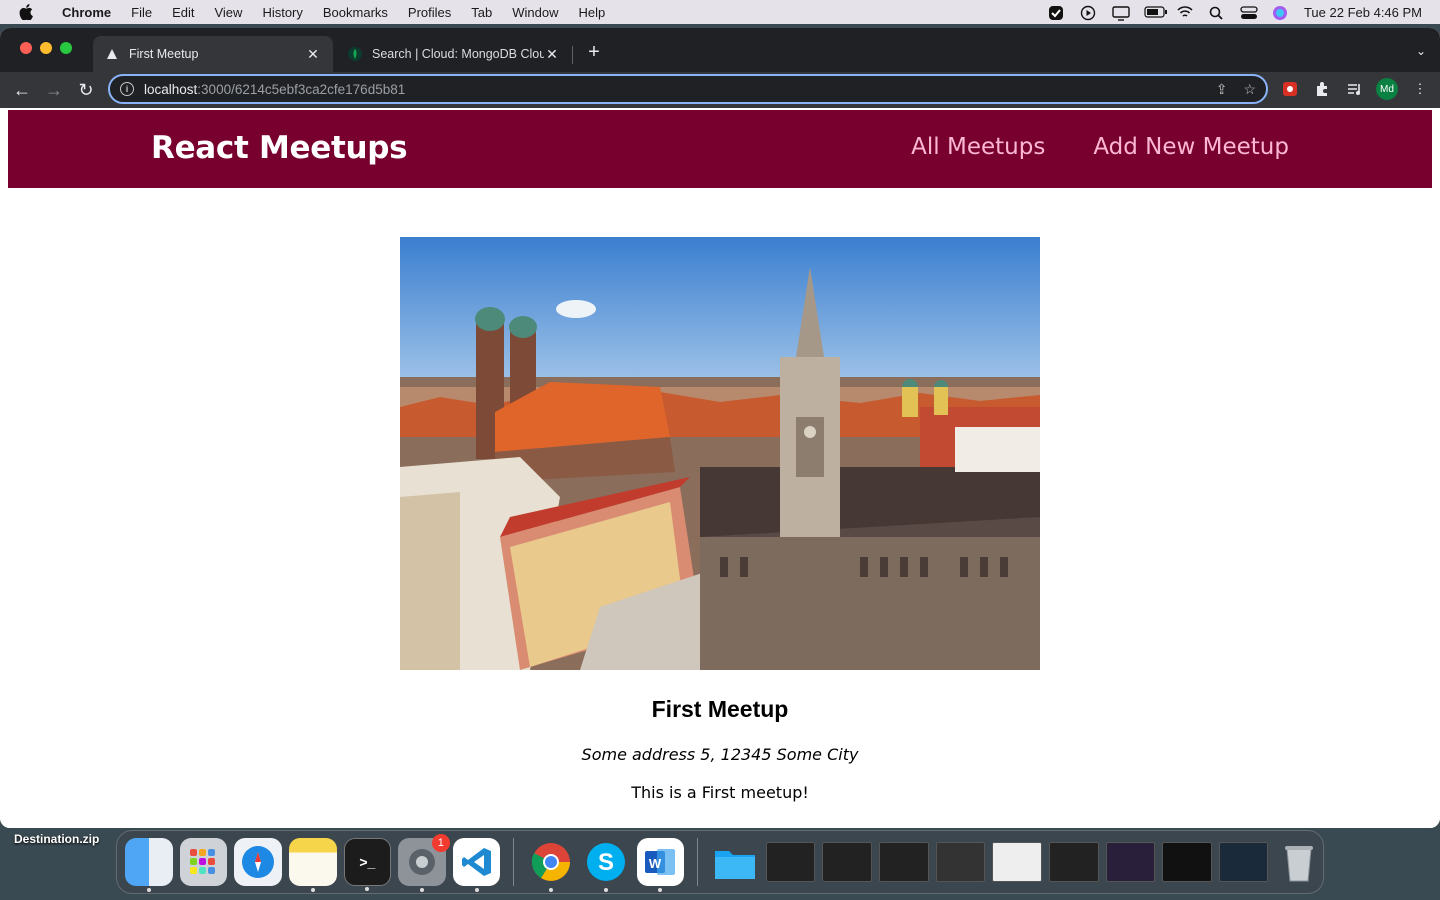 Image resolution: width=1440 pixels, height=900 pixels. What do you see at coordinates (86, 12) in the screenshot?
I see `menu-app-name: Chrome` at bounding box center [86, 12].